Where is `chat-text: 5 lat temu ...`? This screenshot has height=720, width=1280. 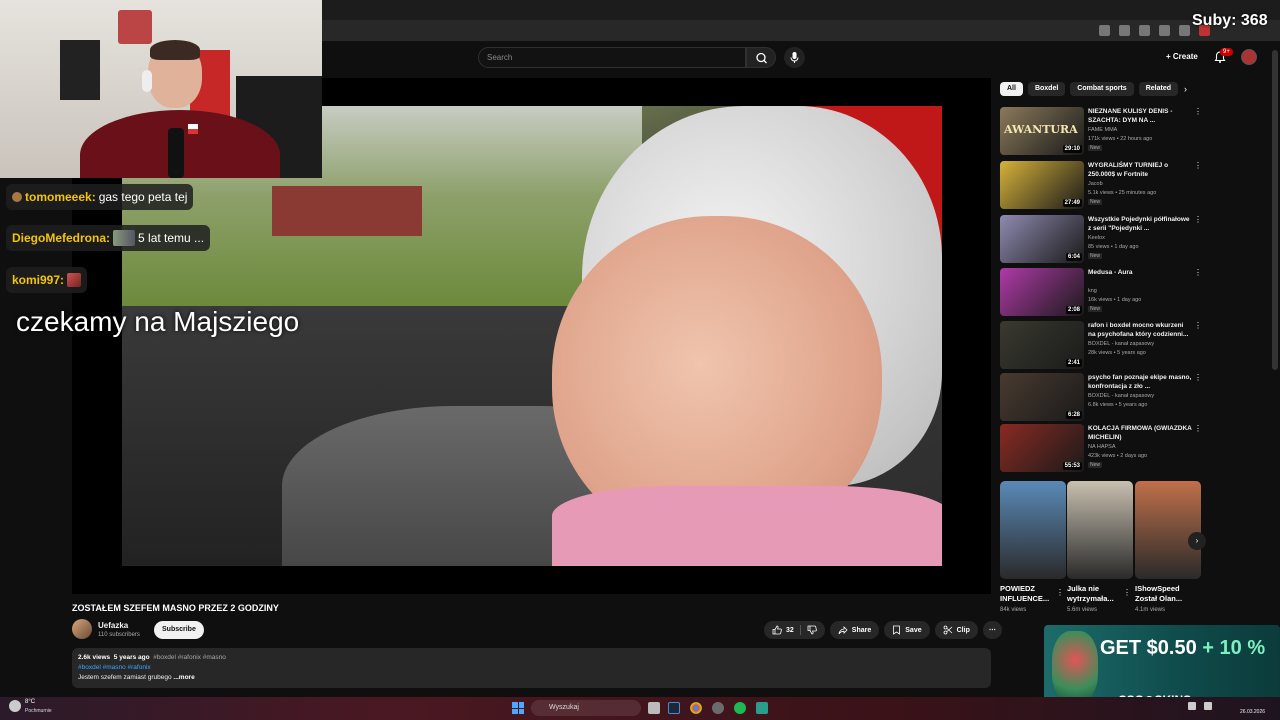
chat-text: 5 lat temu ... is located at coordinates (171, 238).